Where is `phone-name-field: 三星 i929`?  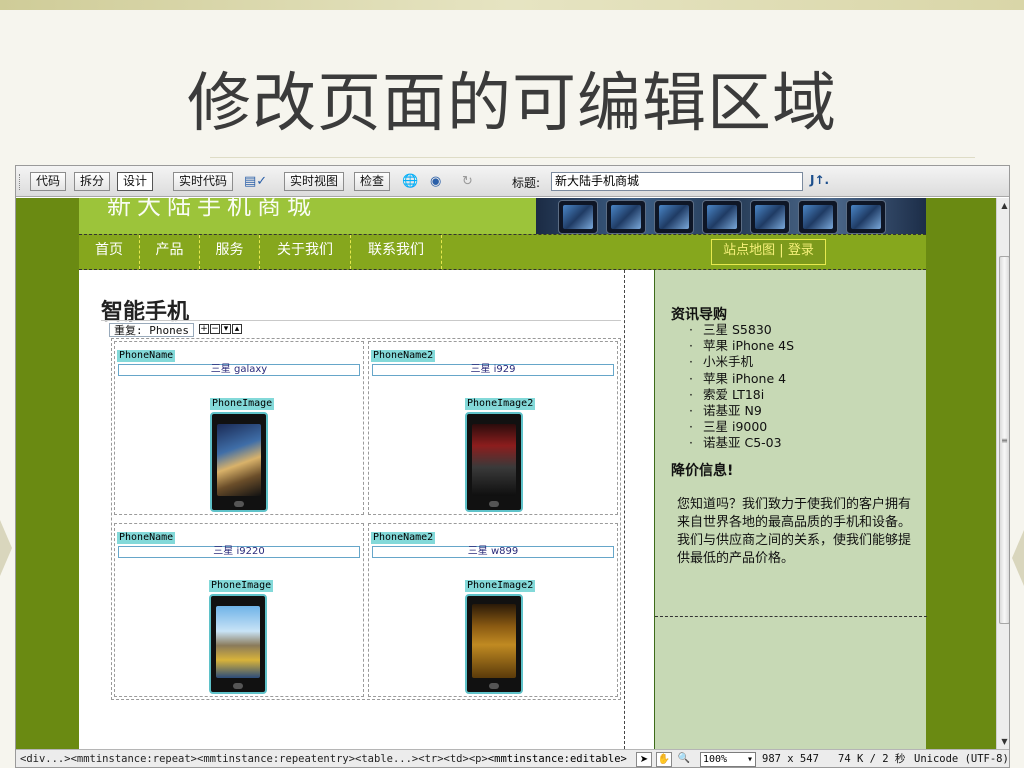 phone-name-field: 三星 i929 is located at coordinates (493, 370).